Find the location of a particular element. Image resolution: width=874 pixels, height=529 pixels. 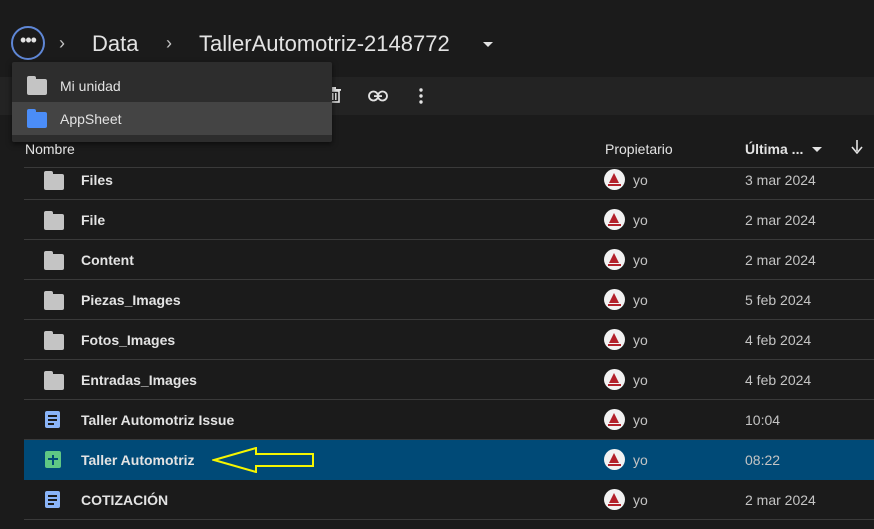

modified-date: 5 feb 2024 is located at coordinates (778, 300).